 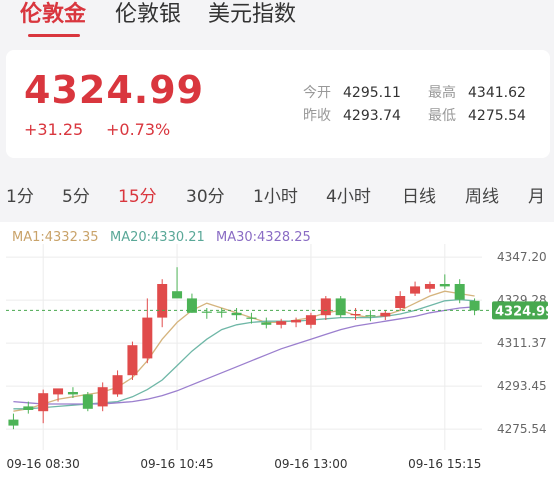 I want to click on tab-gold: 伦敦金, so click(x=53, y=15).